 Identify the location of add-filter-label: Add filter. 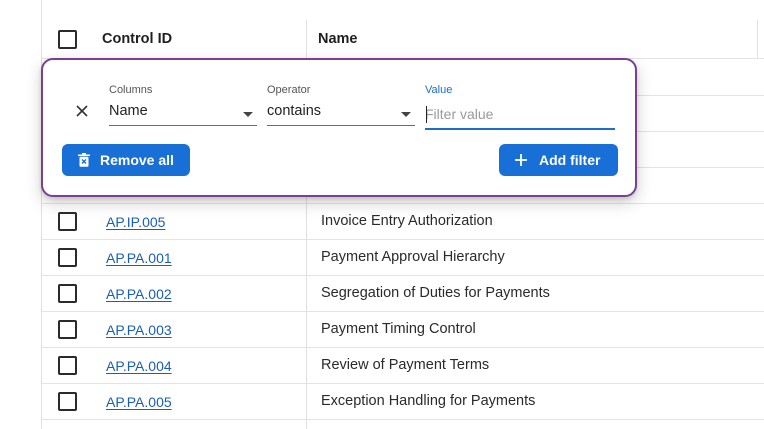
(570, 160).